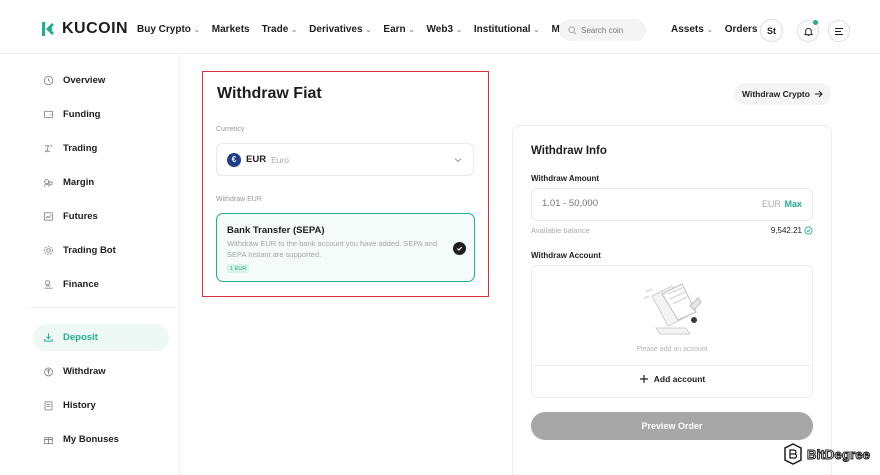 This screenshot has height=475, width=880. I want to click on sidebar-item-deposit: Deposit, so click(101, 337).